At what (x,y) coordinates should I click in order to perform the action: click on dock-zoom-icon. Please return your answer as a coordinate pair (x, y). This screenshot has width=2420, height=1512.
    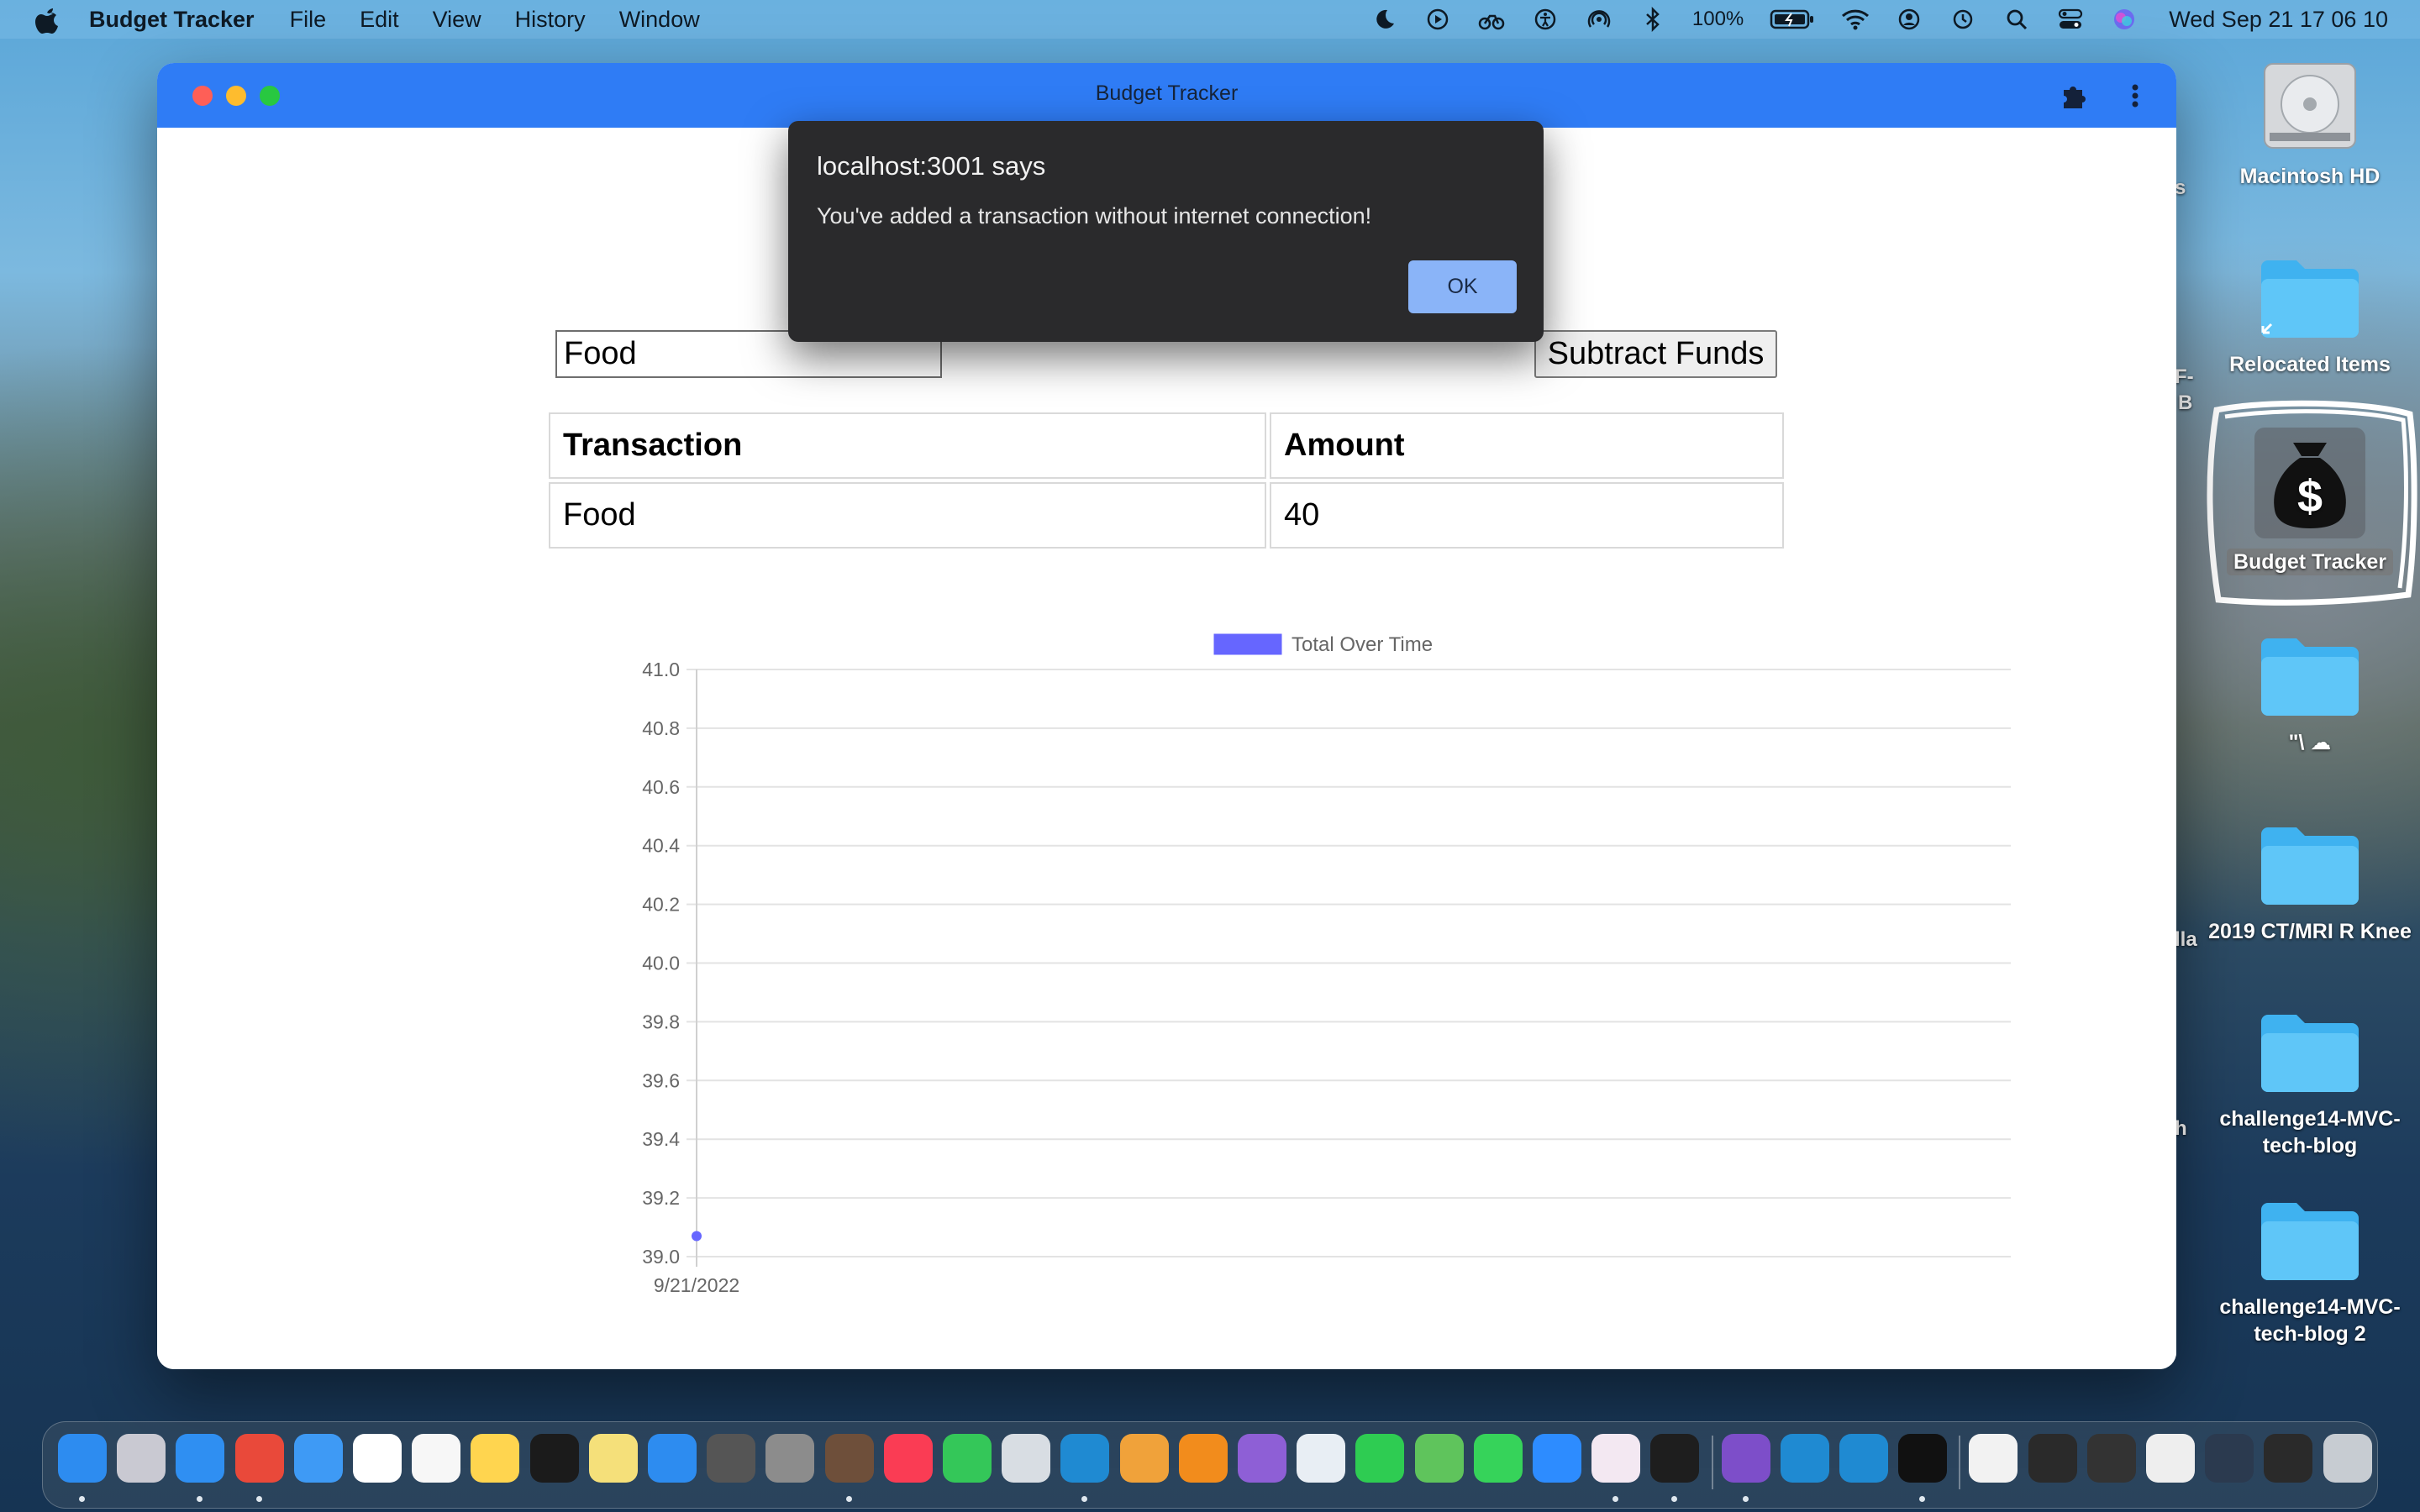
    Looking at the image, I should click on (1557, 1458).